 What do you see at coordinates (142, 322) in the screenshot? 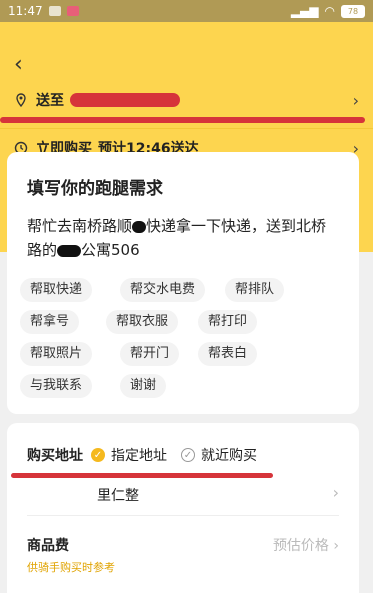
I see `tag-chip: 帮取衣服` at bounding box center [142, 322].